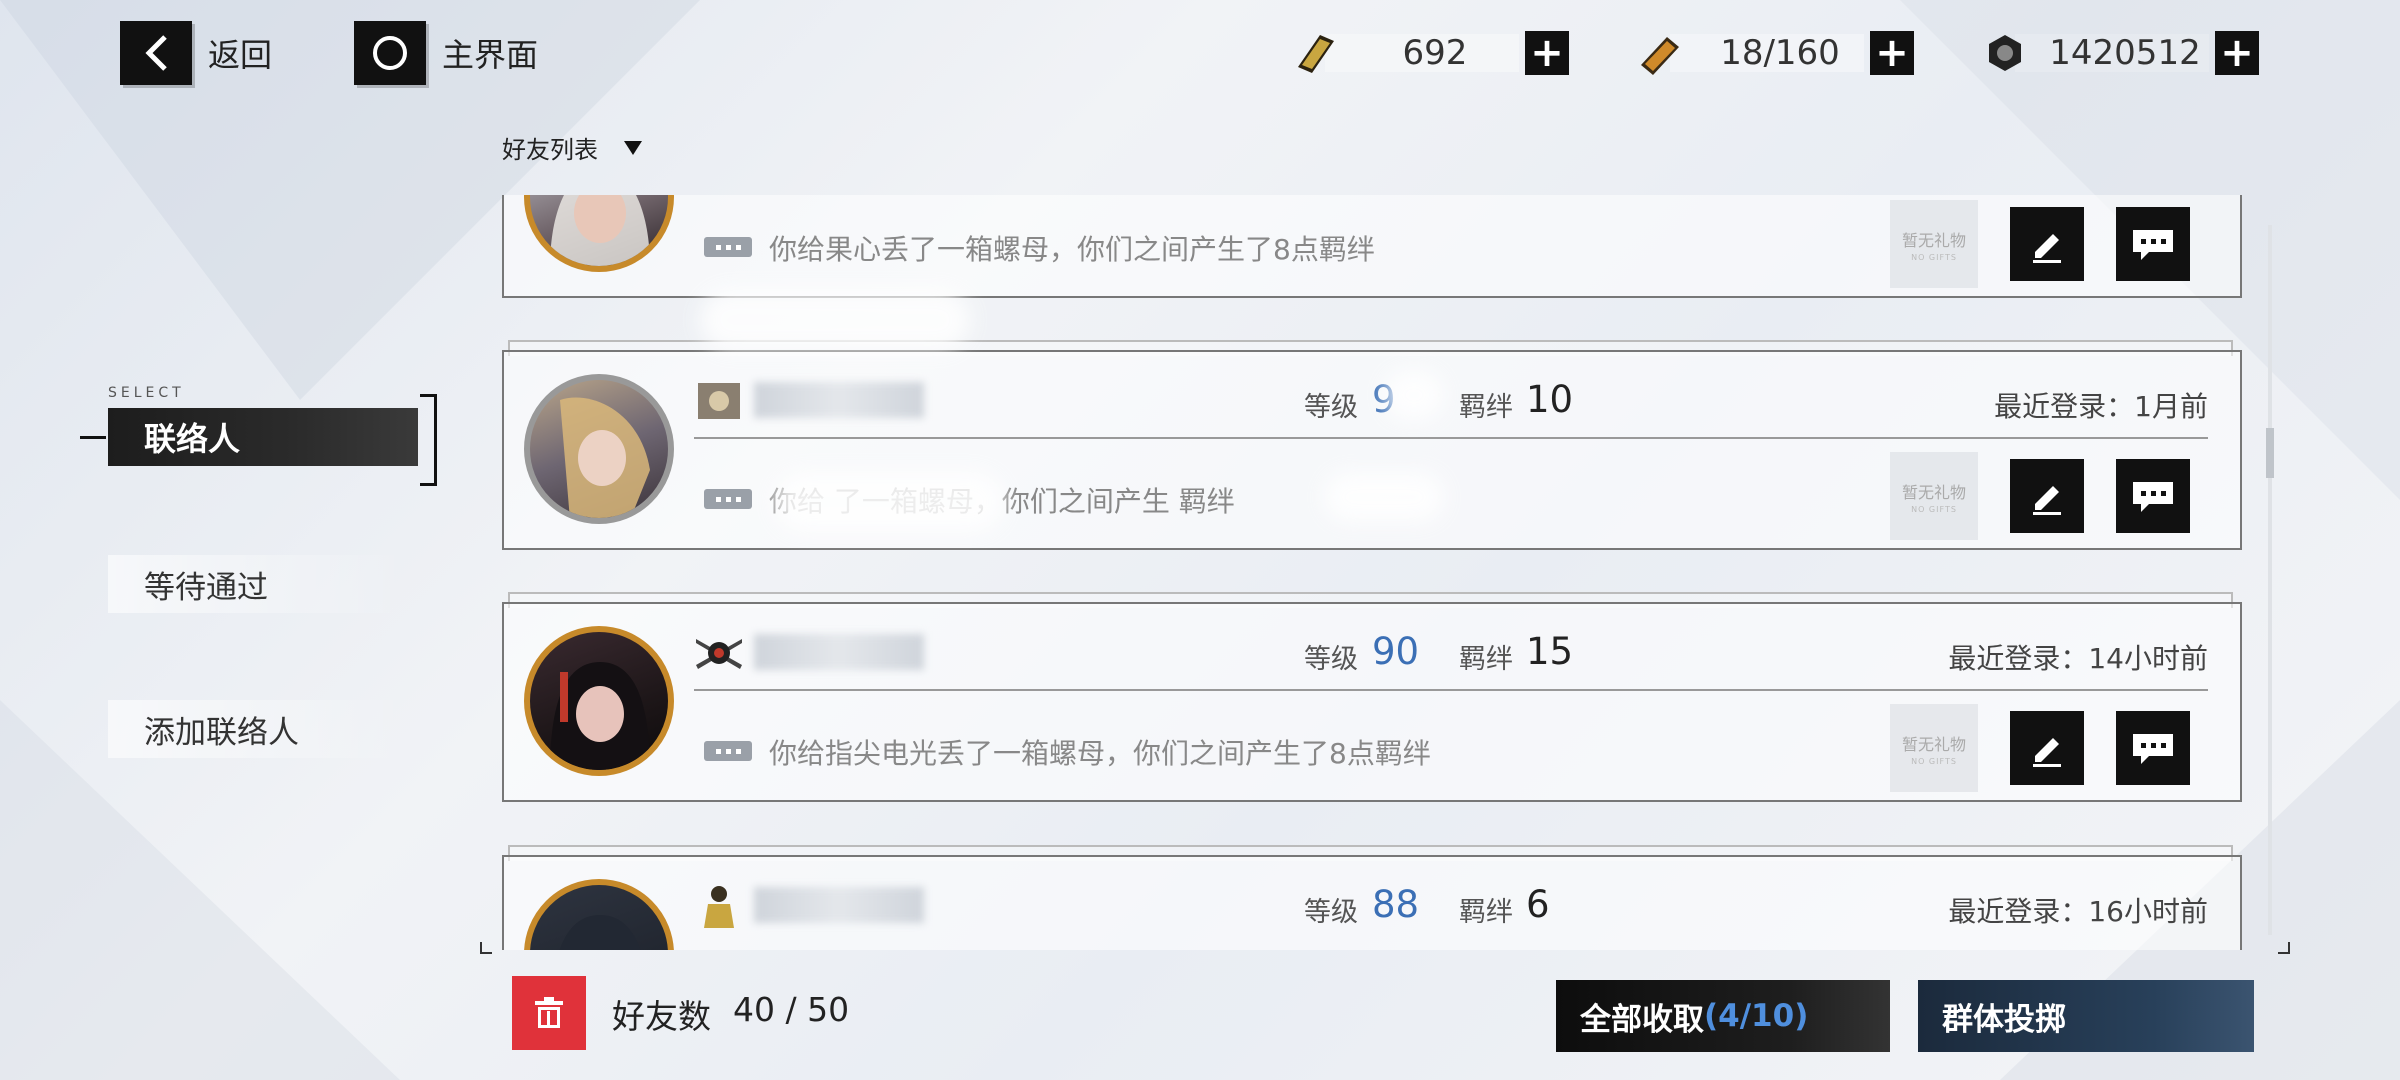 This screenshot has width=2400, height=1080. I want to click on battery-icon, so click(1660, 53).